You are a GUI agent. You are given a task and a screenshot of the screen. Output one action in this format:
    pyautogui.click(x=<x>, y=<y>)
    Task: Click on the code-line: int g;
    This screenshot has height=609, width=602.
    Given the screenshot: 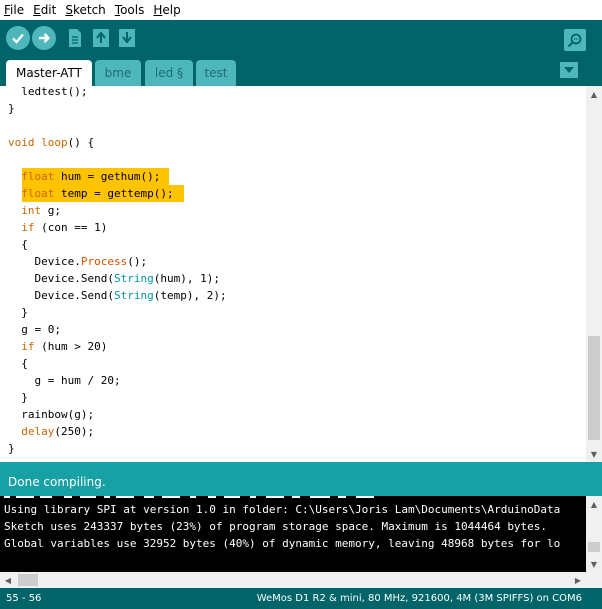 What is the action you would take?
    pyautogui.click(x=34, y=210)
    